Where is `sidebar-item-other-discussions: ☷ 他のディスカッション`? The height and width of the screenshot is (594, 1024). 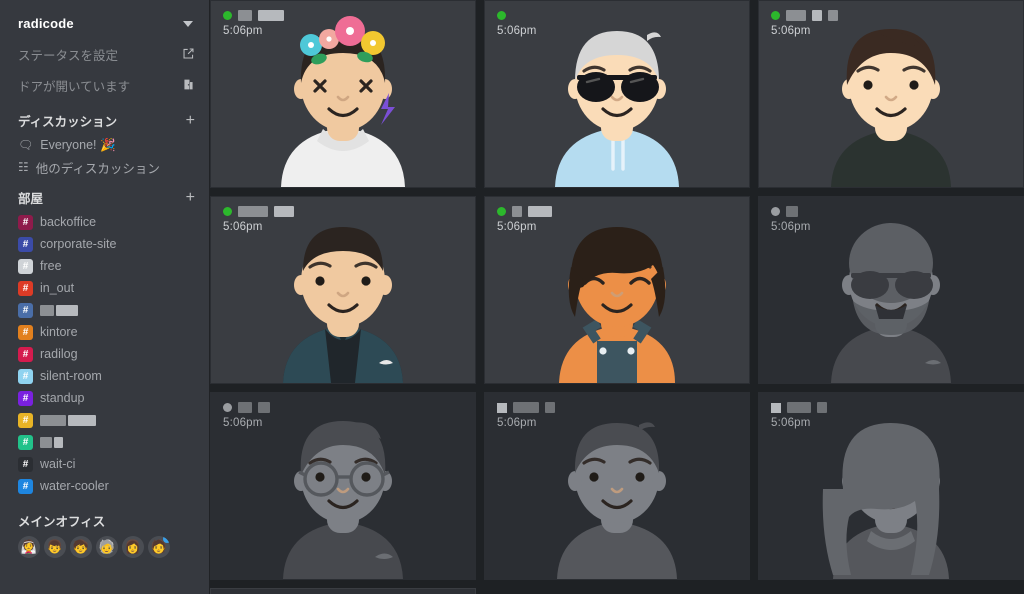
sidebar-item-other-discussions: ☷ 他のディスカッション is located at coordinates (104, 167).